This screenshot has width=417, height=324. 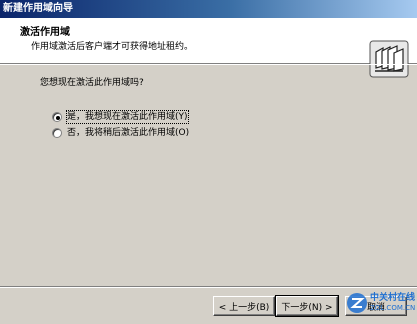 What do you see at coordinates (357, 303) in the screenshot?
I see `zol-logo-icon` at bounding box center [357, 303].